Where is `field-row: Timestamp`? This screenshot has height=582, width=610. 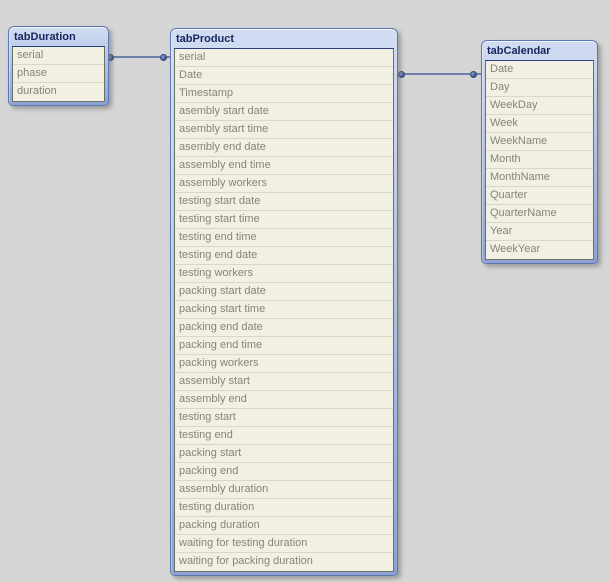
field-row: Timestamp is located at coordinates (284, 94).